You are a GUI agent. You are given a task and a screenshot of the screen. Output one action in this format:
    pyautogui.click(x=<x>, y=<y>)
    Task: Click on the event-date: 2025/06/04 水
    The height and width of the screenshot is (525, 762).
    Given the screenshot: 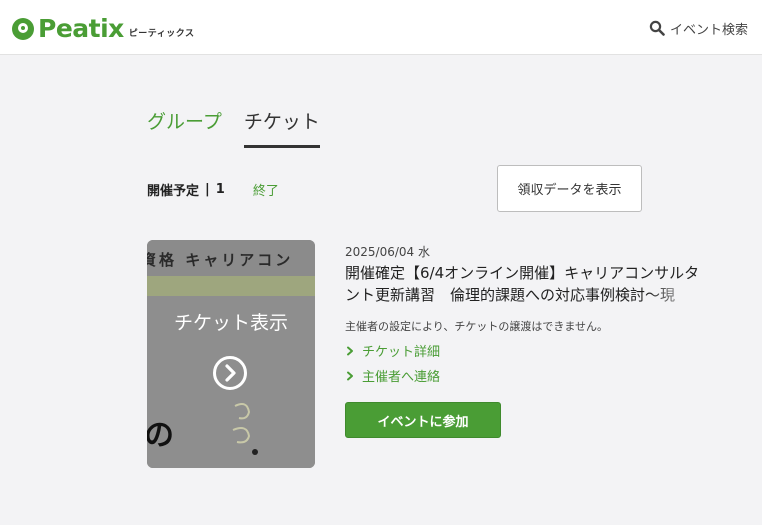 What is the action you would take?
    pyautogui.click(x=387, y=252)
    